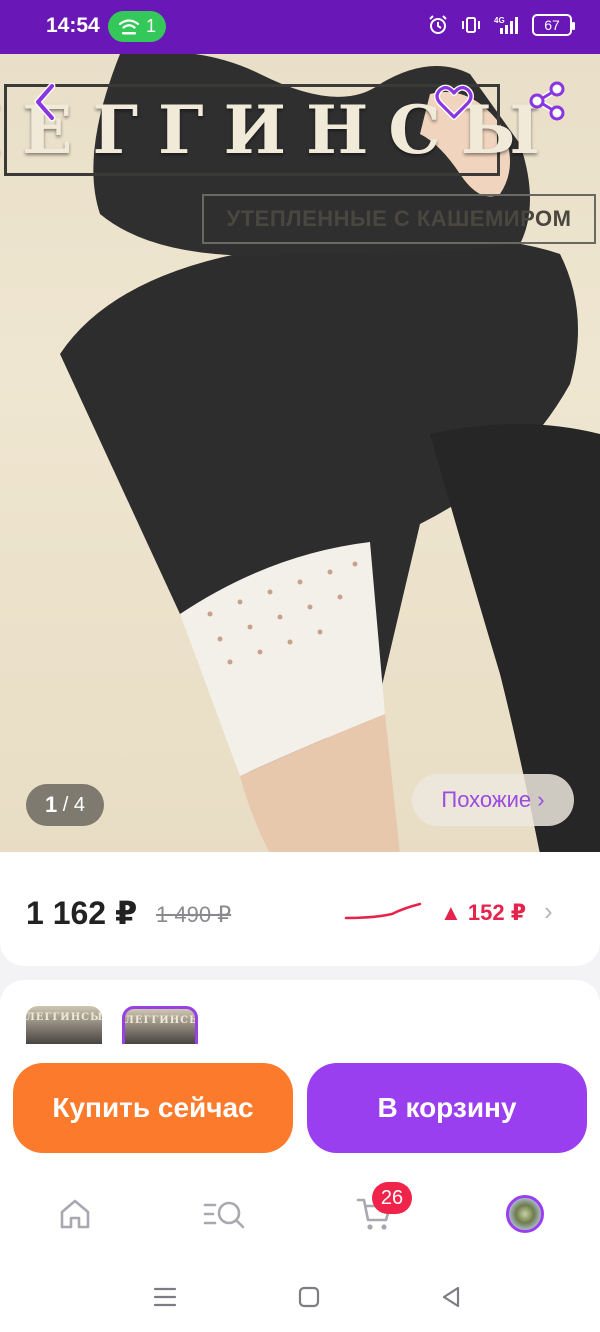 This screenshot has height=1332, width=600. I want to click on battery-level: 67, so click(552, 25).